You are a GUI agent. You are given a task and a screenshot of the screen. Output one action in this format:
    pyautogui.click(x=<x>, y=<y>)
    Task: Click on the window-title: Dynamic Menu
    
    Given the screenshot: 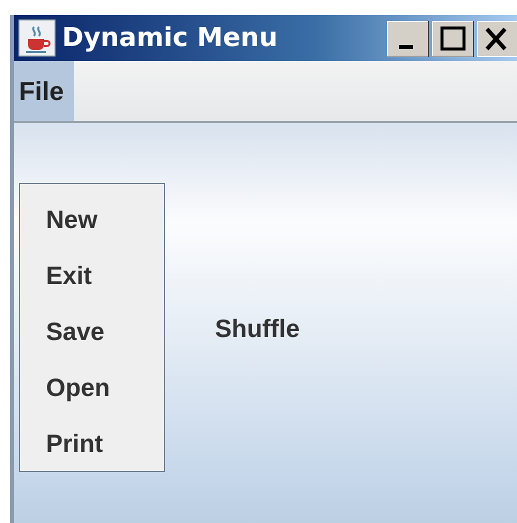 What is the action you would take?
    pyautogui.click(x=170, y=38)
    